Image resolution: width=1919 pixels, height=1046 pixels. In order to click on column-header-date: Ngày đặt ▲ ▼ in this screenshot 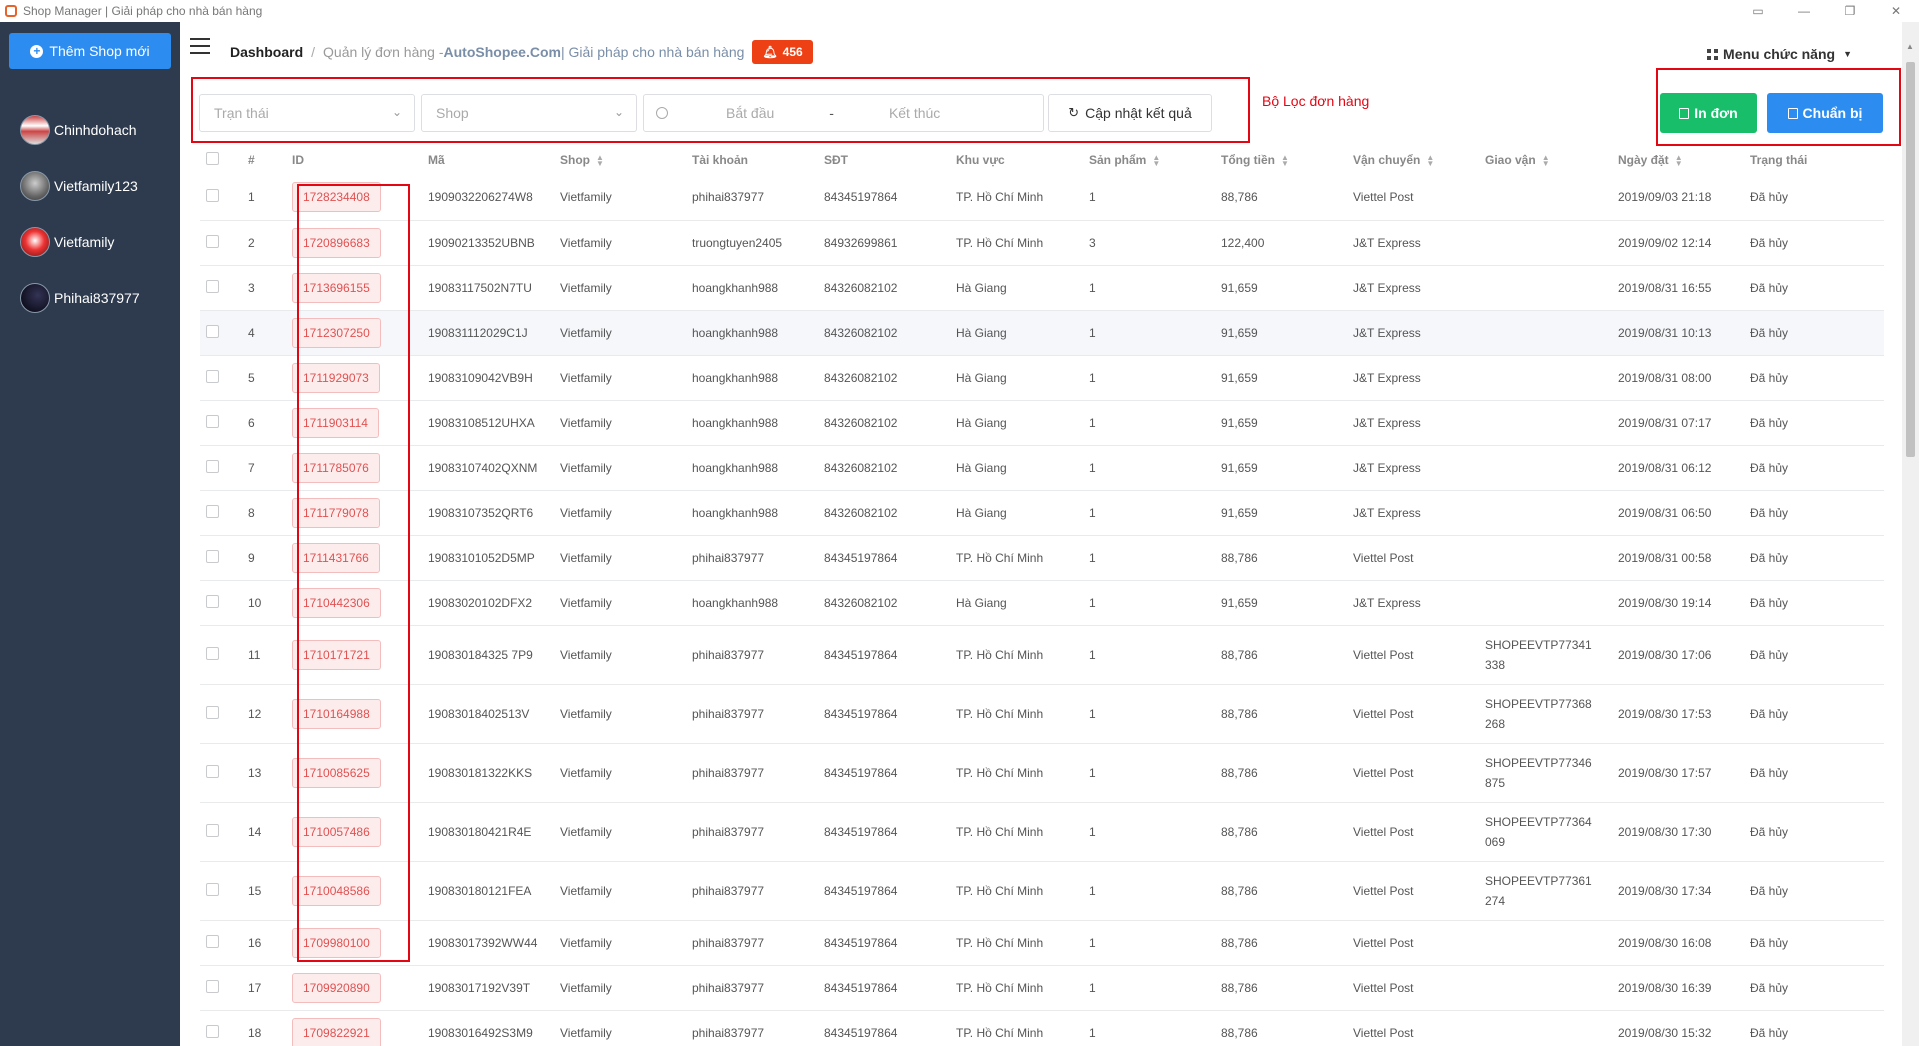, I will do `click(1678, 160)`.